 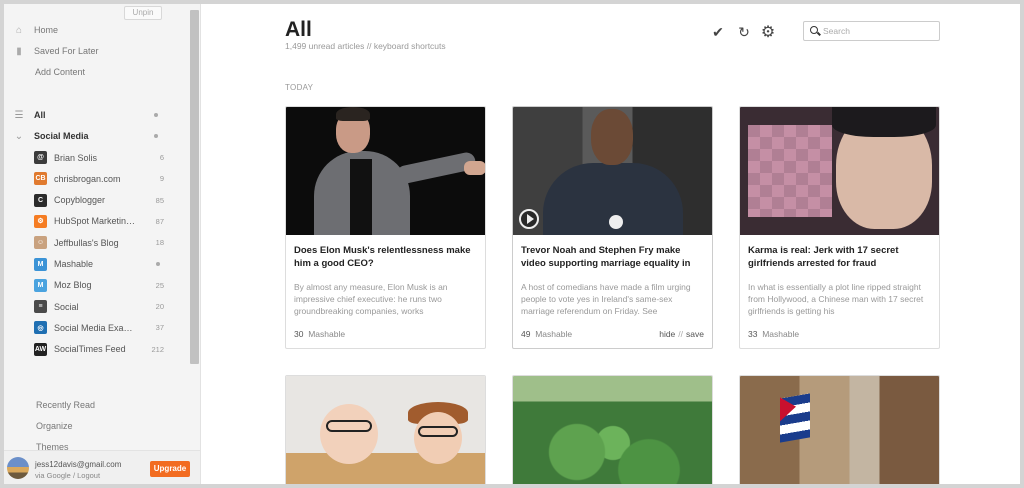 What do you see at coordinates (18, 468) in the screenshot?
I see `avatar` at bounding box center [18, 468].